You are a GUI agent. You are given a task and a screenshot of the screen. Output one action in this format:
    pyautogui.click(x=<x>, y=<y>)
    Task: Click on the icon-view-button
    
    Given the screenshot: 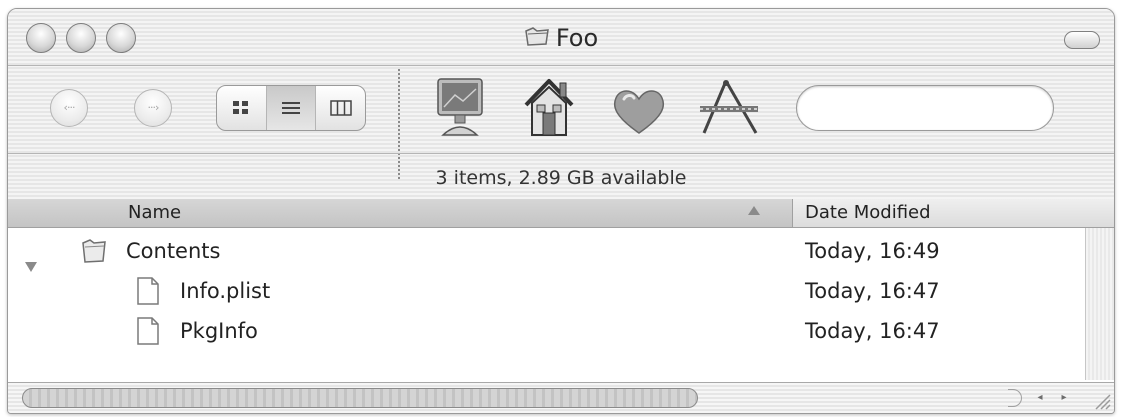 What is the action you would take?
    pyautogui.click(x=242, y=108)
    